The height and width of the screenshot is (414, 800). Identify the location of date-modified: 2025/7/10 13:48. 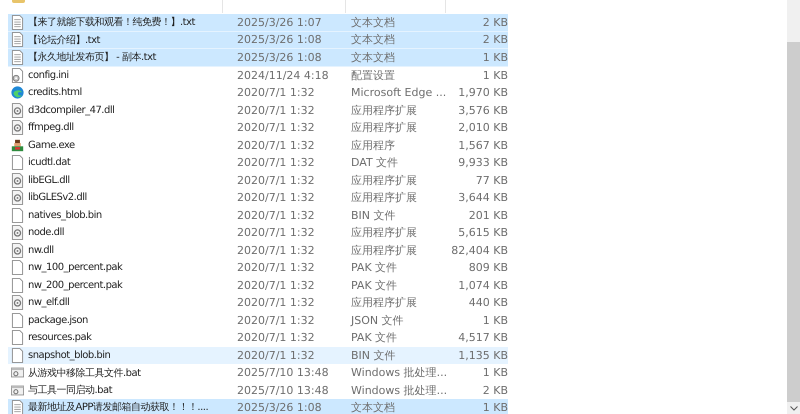
(283, 373).